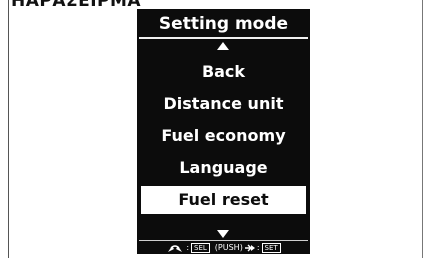 This screenshot has height=258, width=448. I want to click on sel-button-label: SEL, so click(200, 248).